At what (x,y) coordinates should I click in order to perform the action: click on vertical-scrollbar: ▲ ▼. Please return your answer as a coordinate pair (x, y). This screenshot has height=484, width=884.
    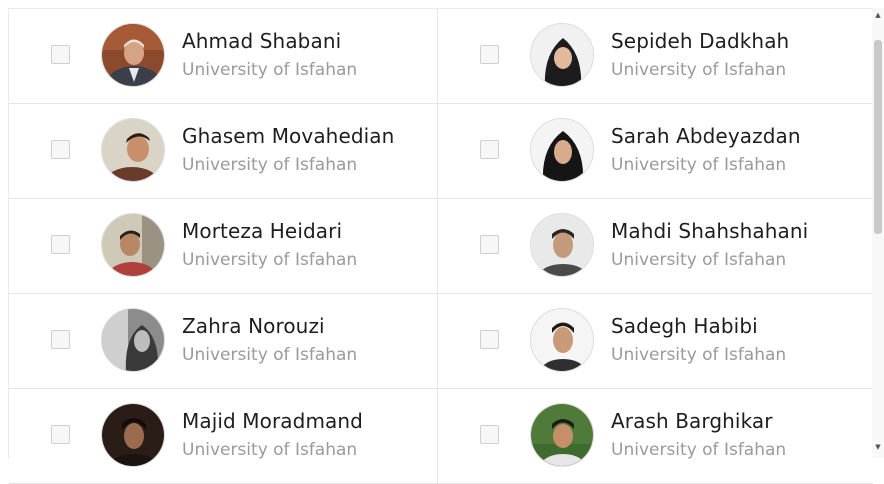
    Looking at the image, I should click on (878, 233).